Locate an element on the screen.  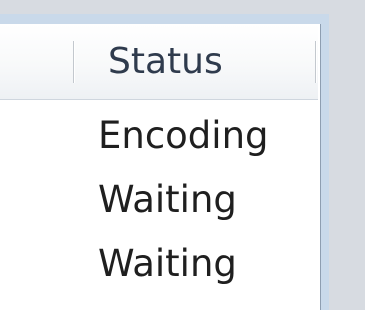
column-header-status-label: Status is located at coordinates (165, 61).